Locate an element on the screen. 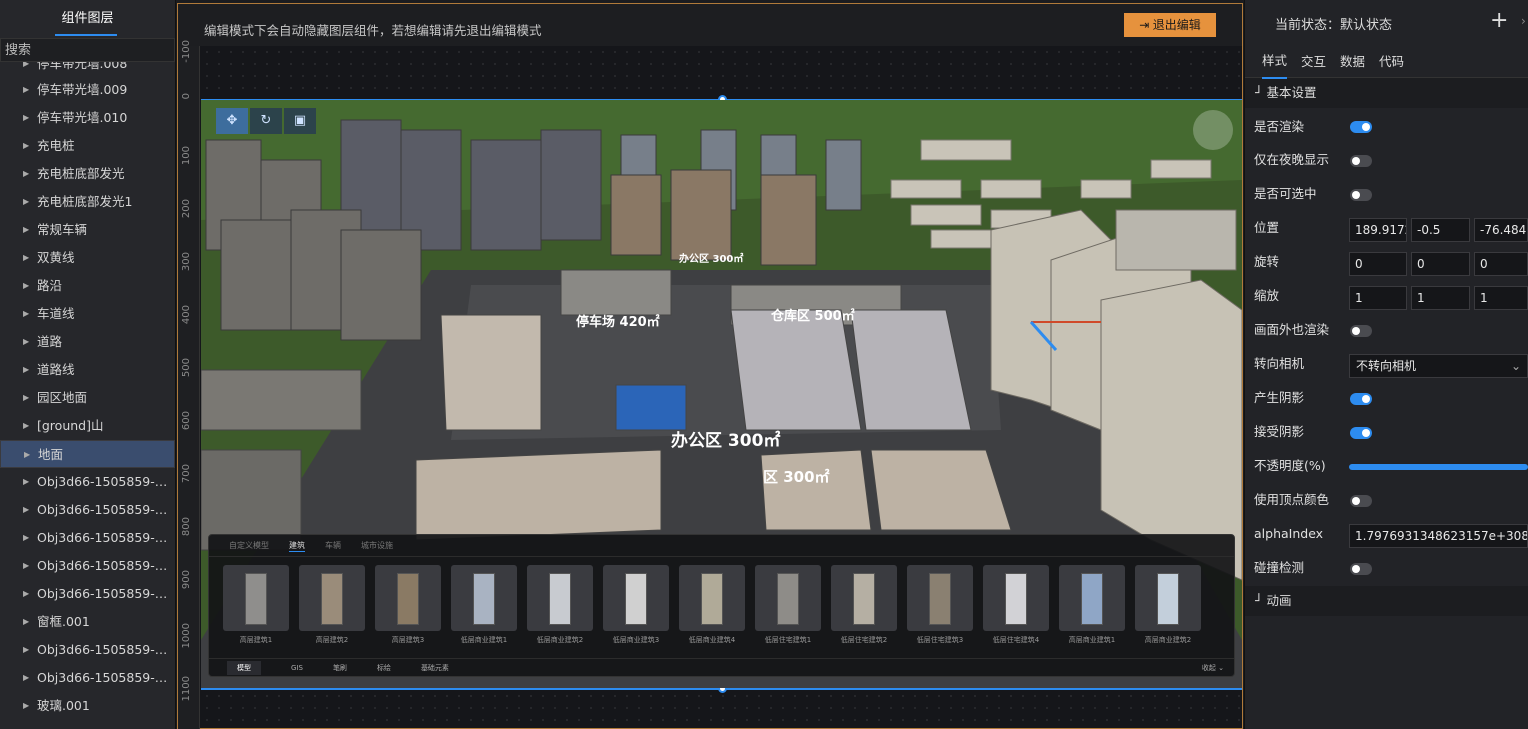 This screenshot has height=729, width=1528. layer-item: ▶ 充电桩底部发光 is located at coordinates (87, 174).